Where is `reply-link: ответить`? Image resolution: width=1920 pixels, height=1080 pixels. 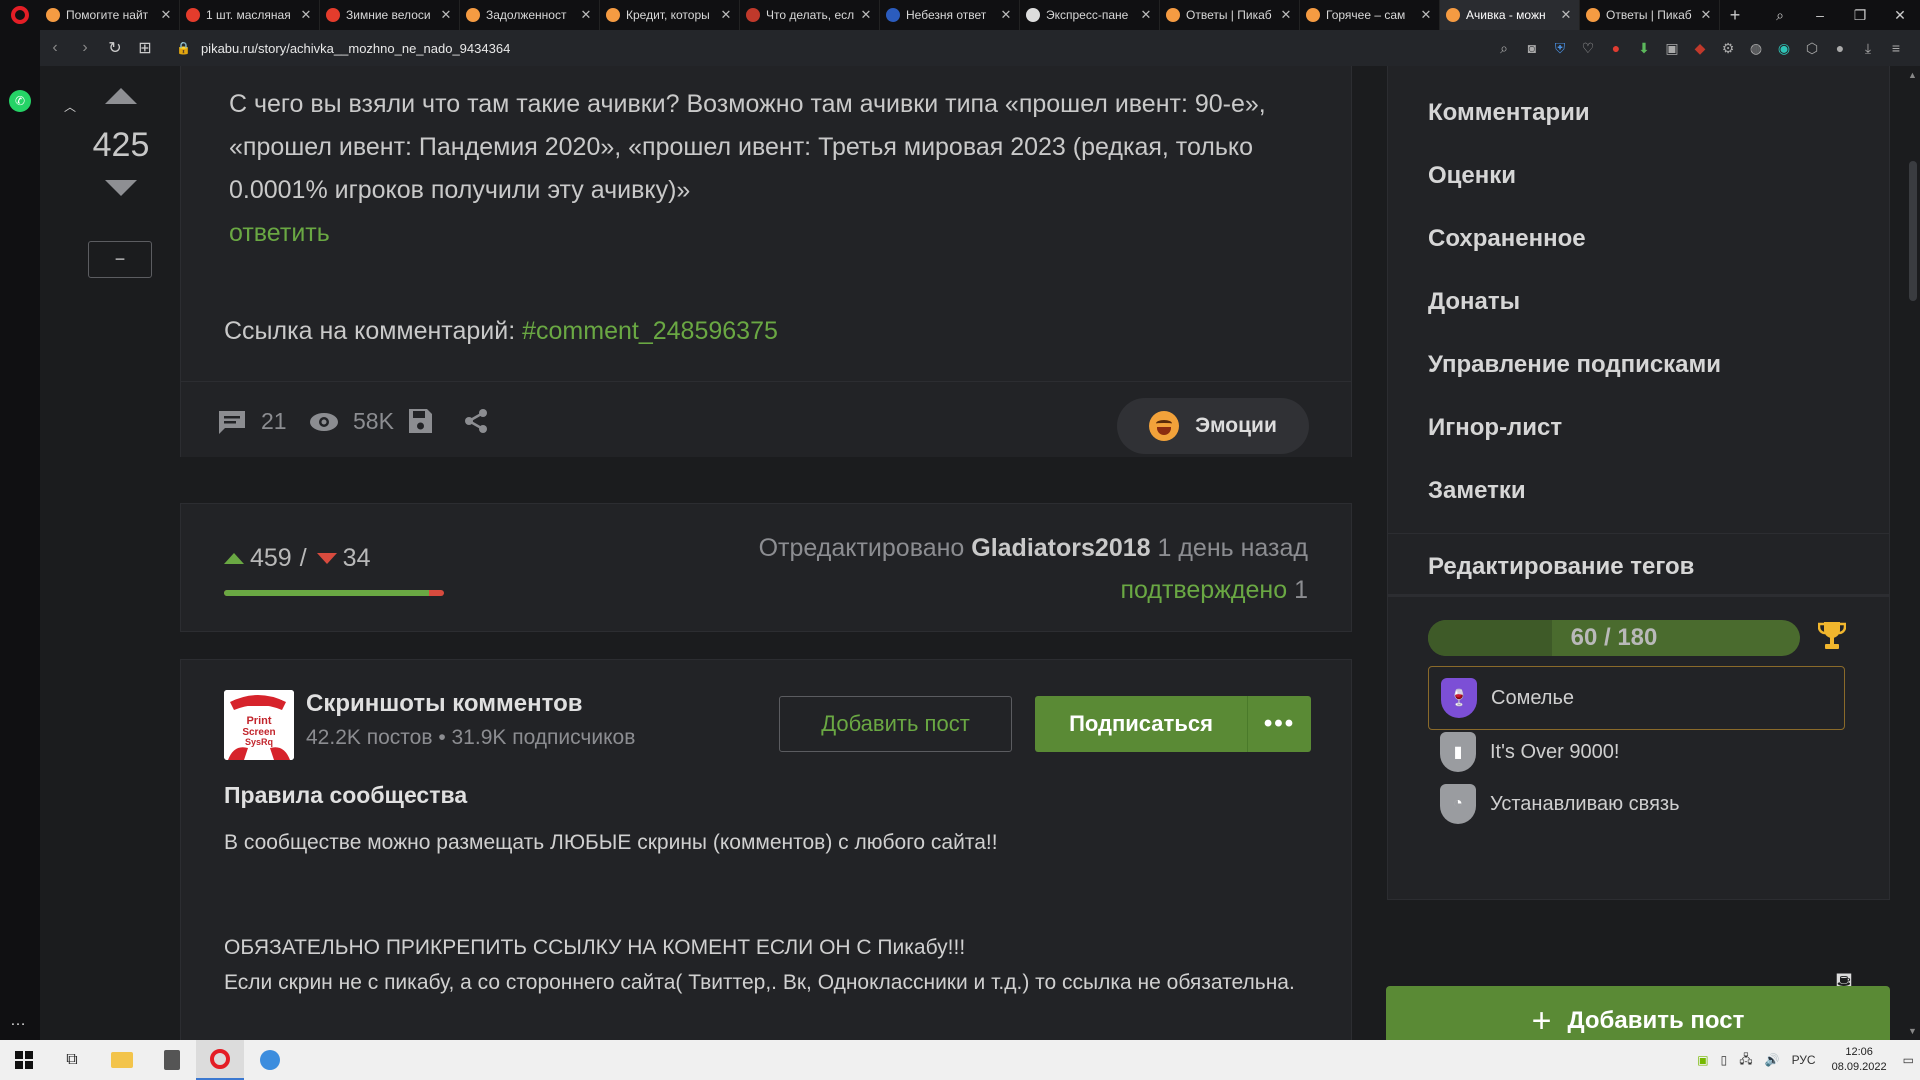
reply-link: ответить is located at coordinates (279, 233).